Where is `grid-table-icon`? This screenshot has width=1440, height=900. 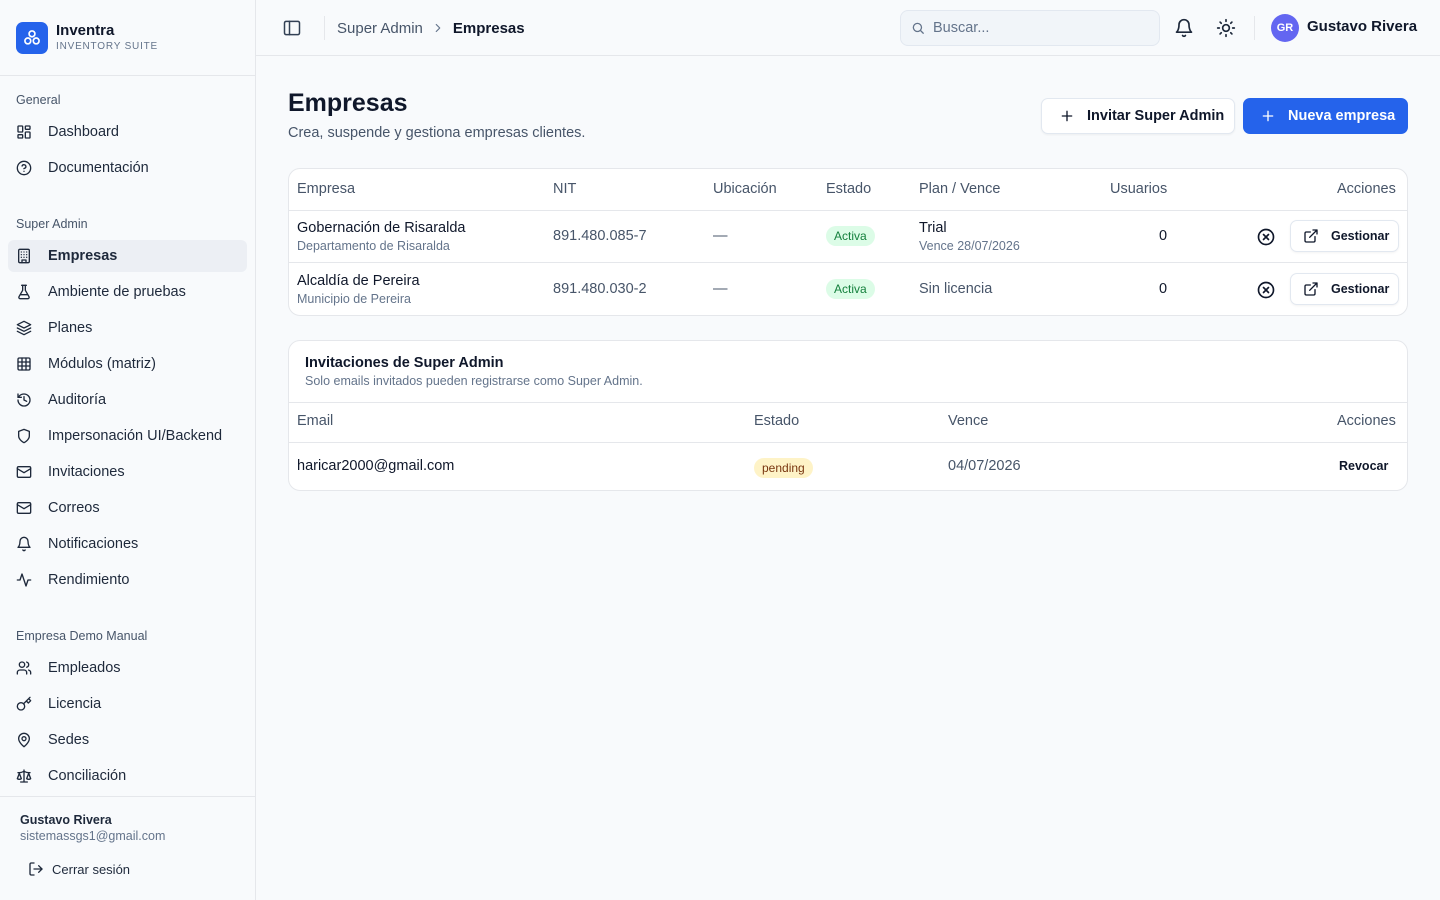
grid-table-icon is located at coordinates (24, 364).